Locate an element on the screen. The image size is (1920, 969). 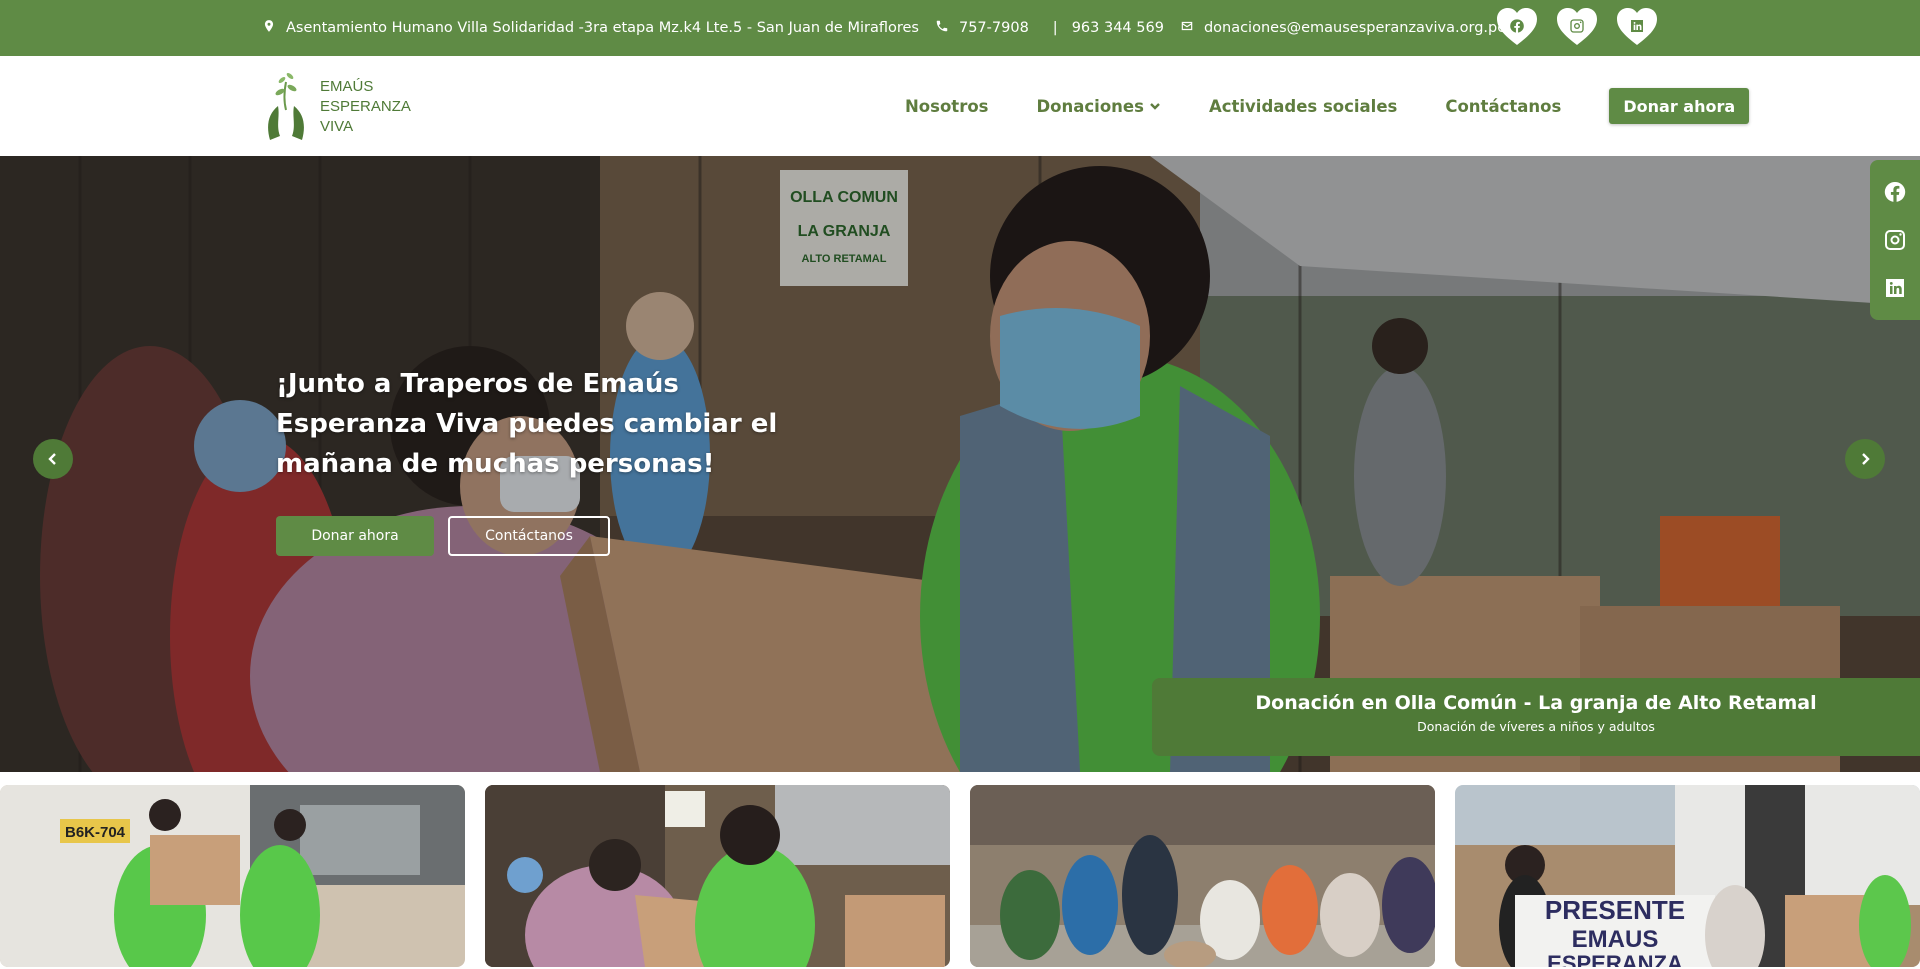
linkedin-heart-button is located at coordinates (1637, 27).